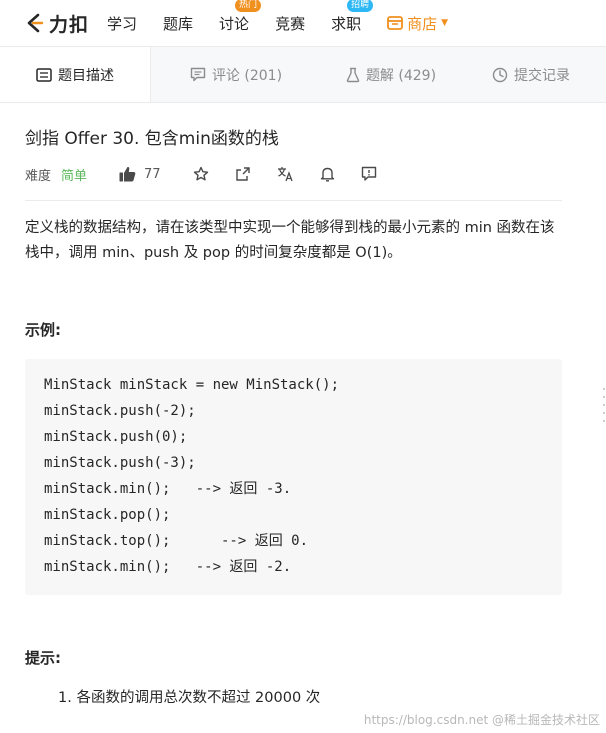 This screenshot has height=733, width=606. Describe the element at coordinates (236, 74) in the screenshot. I see `tab-comments: 评论 (201)` at that location.